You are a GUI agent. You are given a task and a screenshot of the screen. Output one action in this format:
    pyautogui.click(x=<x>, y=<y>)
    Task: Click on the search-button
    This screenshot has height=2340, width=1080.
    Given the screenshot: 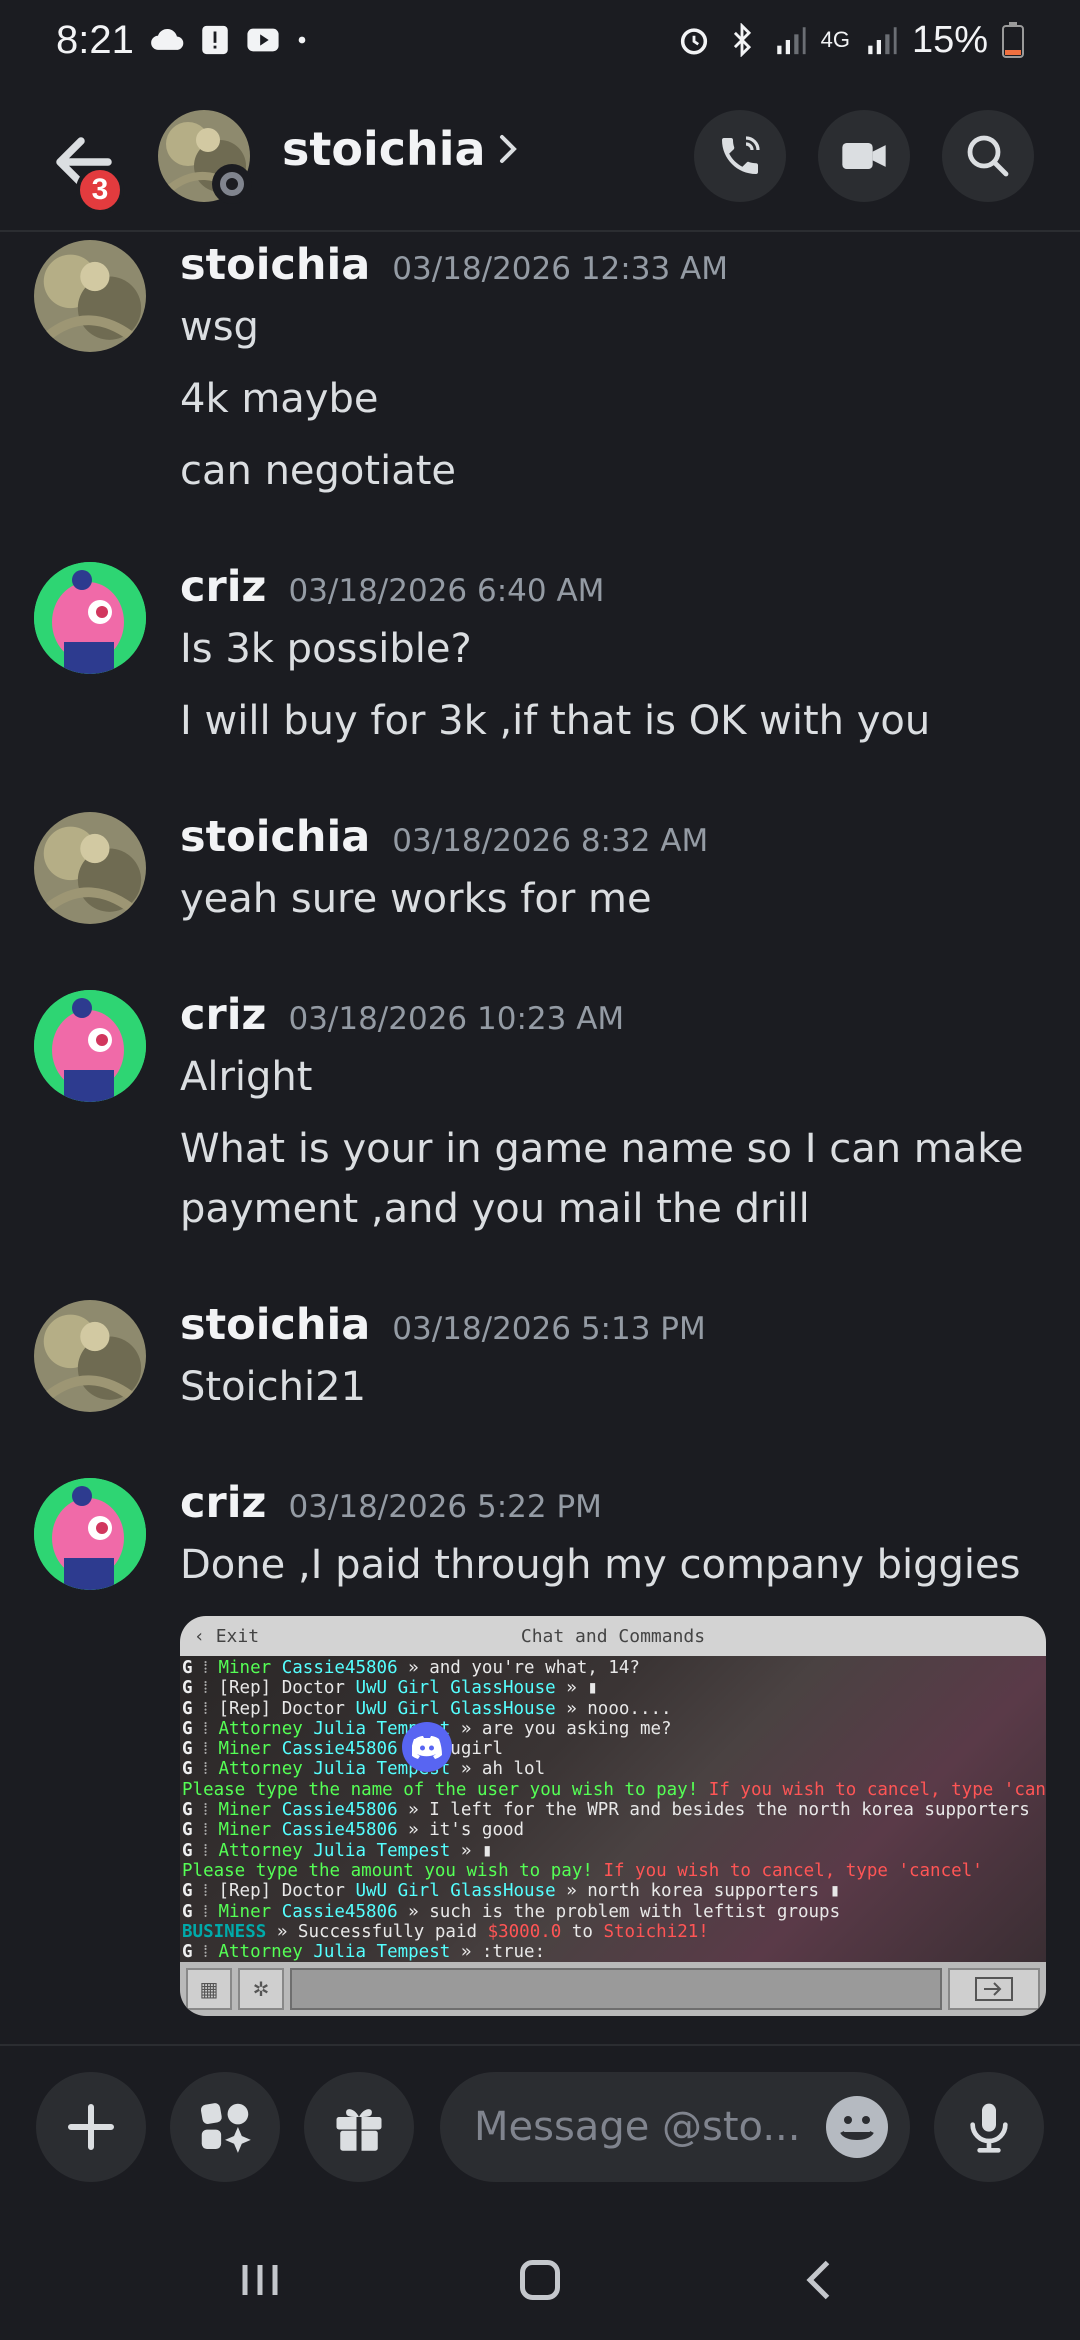 What is the action you would take?
    pyautogui.click(x=988, y=156)
    